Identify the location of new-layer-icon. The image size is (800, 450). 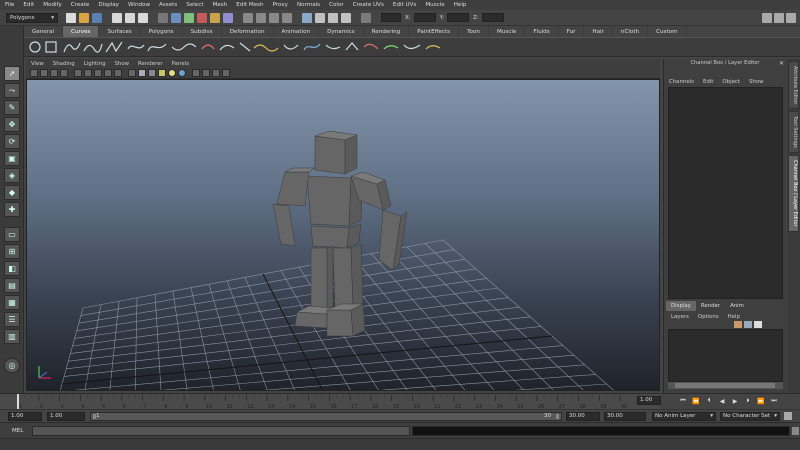
(738, 324).